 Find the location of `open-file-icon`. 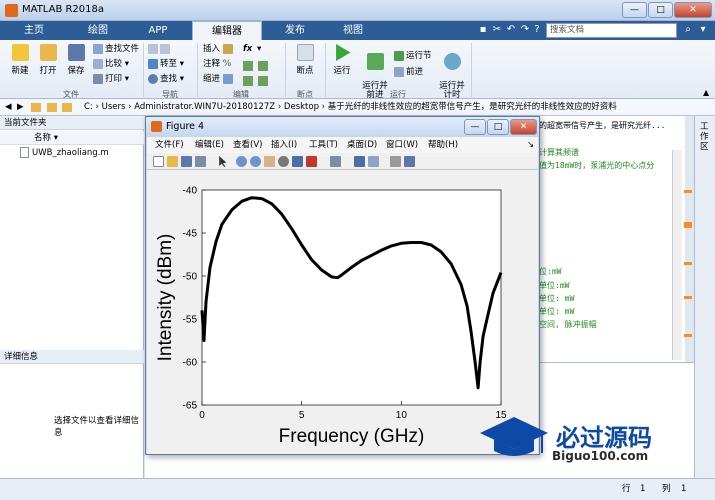

open-file-icon is located at coordinates (172, 161).